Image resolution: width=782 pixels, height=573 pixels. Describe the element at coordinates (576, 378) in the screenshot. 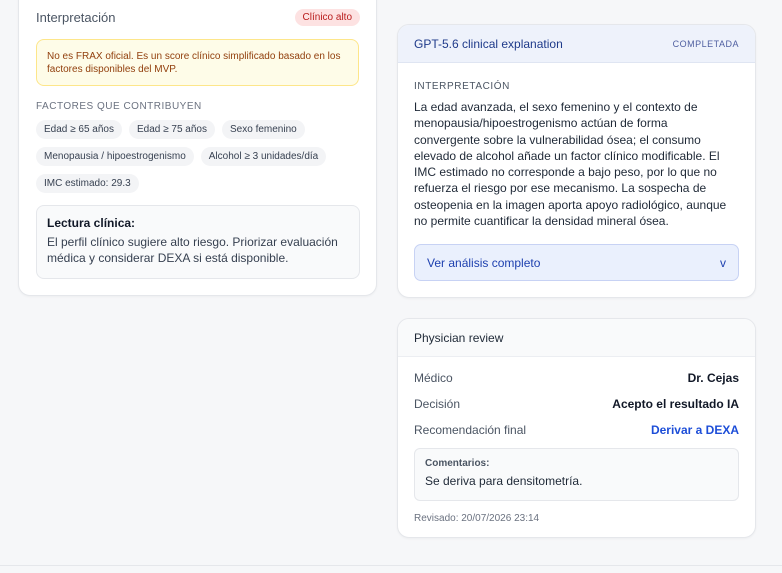

I see `doctor-row: Médico Dr. Cejas` at that location.